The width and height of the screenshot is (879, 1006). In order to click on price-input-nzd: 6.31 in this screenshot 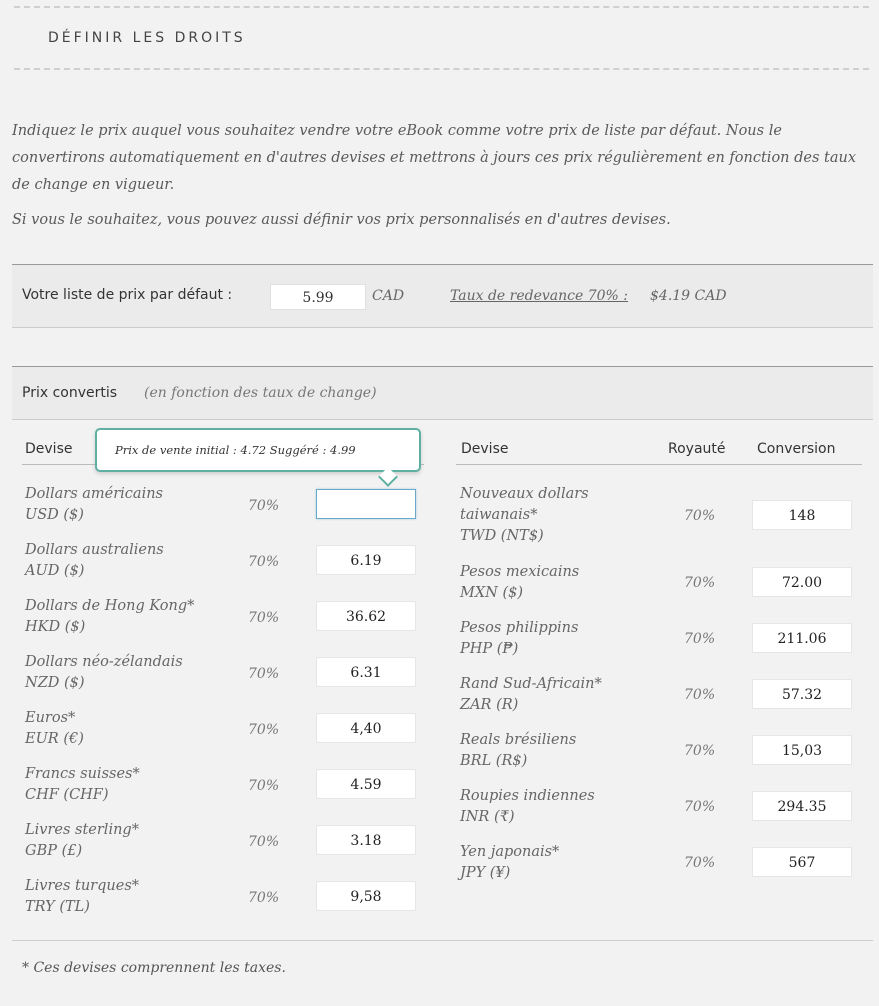, I will do `click(366, 672)`.